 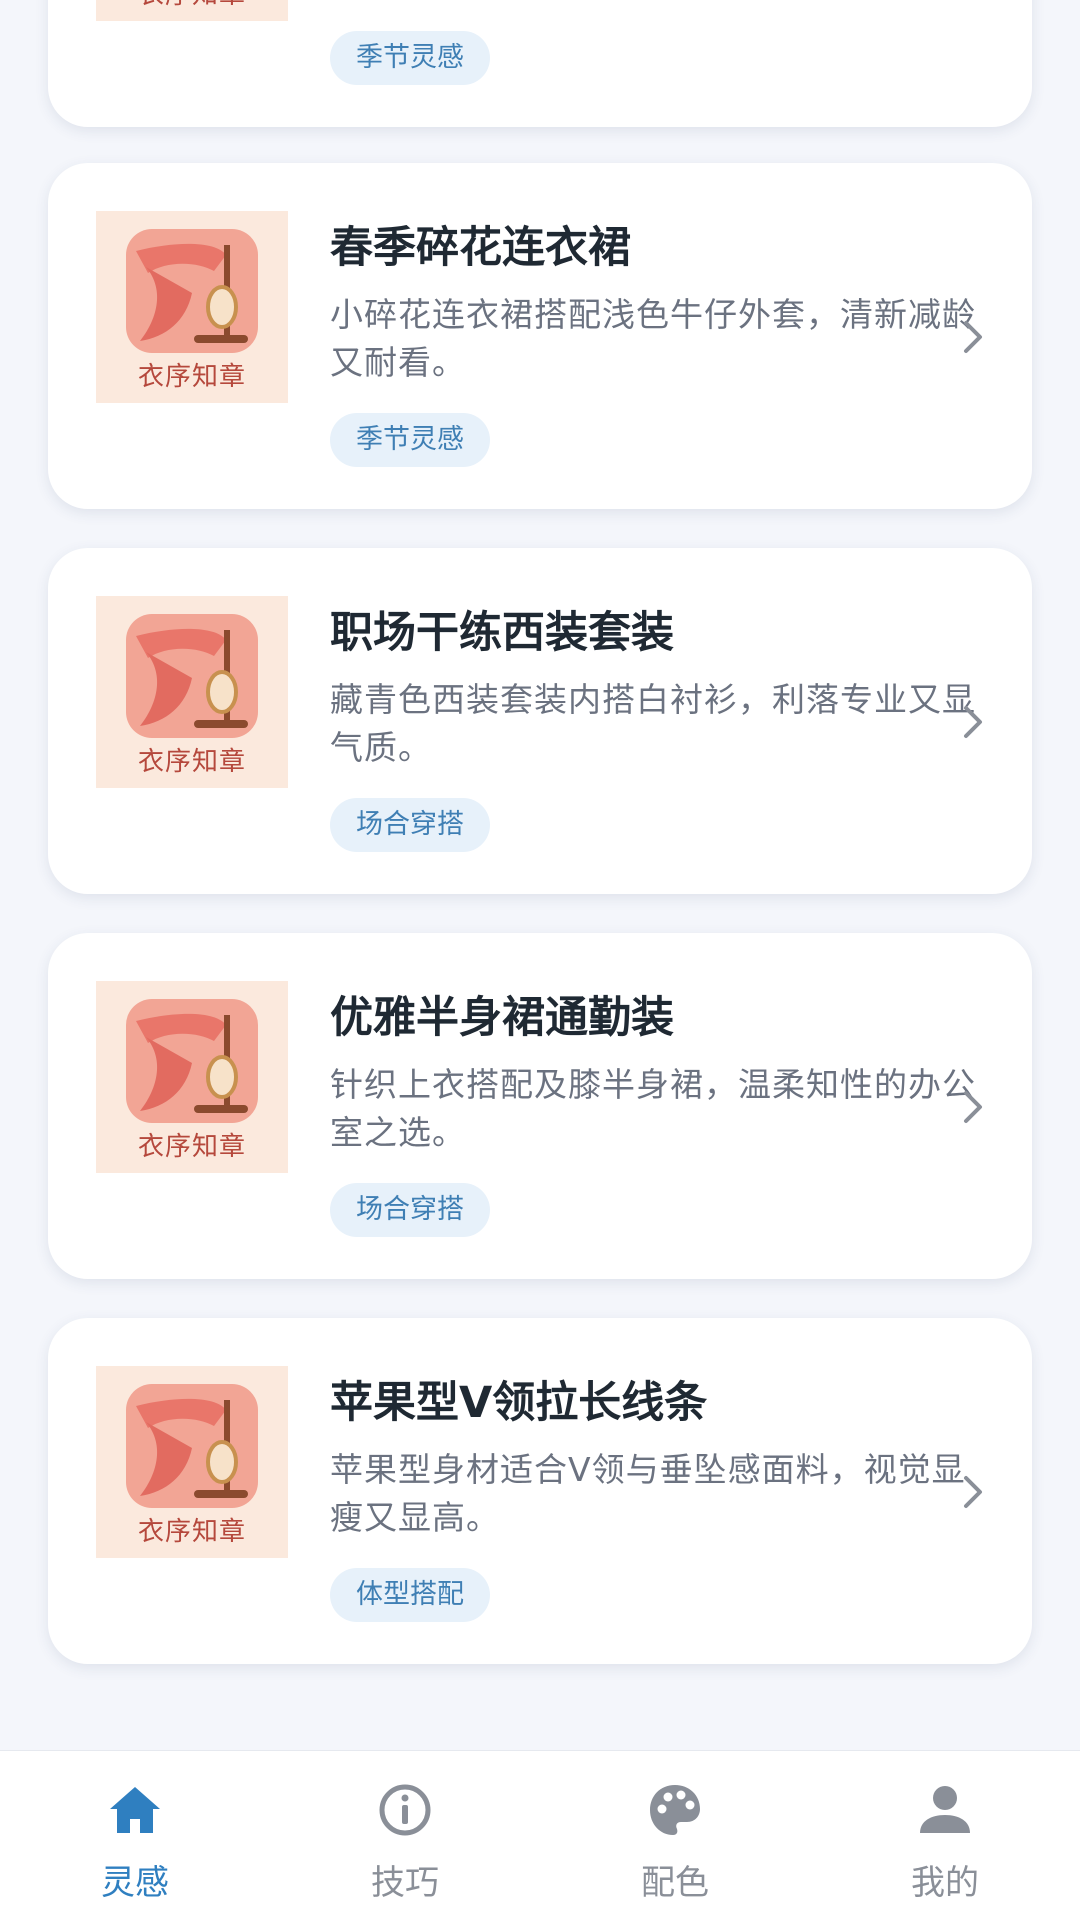 I want to click on nav-item-inspiration: 灵感, so click(x=135, y=1836).